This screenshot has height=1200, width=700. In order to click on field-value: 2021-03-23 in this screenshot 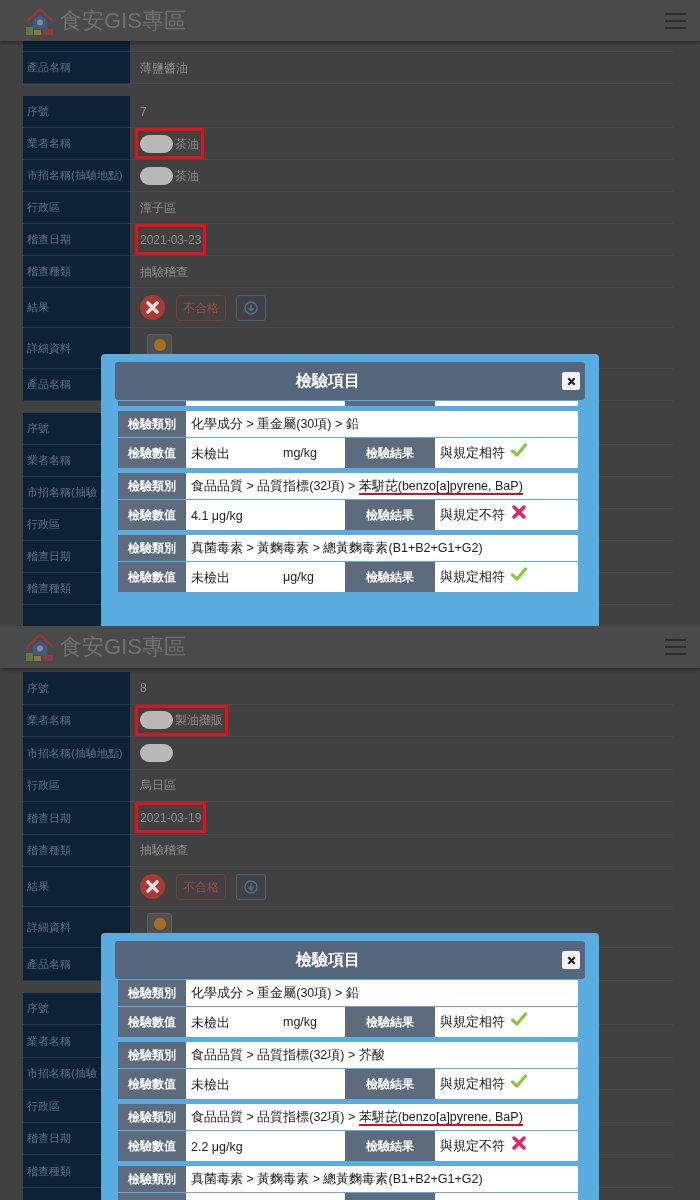, I will do `click(171, 240)`.